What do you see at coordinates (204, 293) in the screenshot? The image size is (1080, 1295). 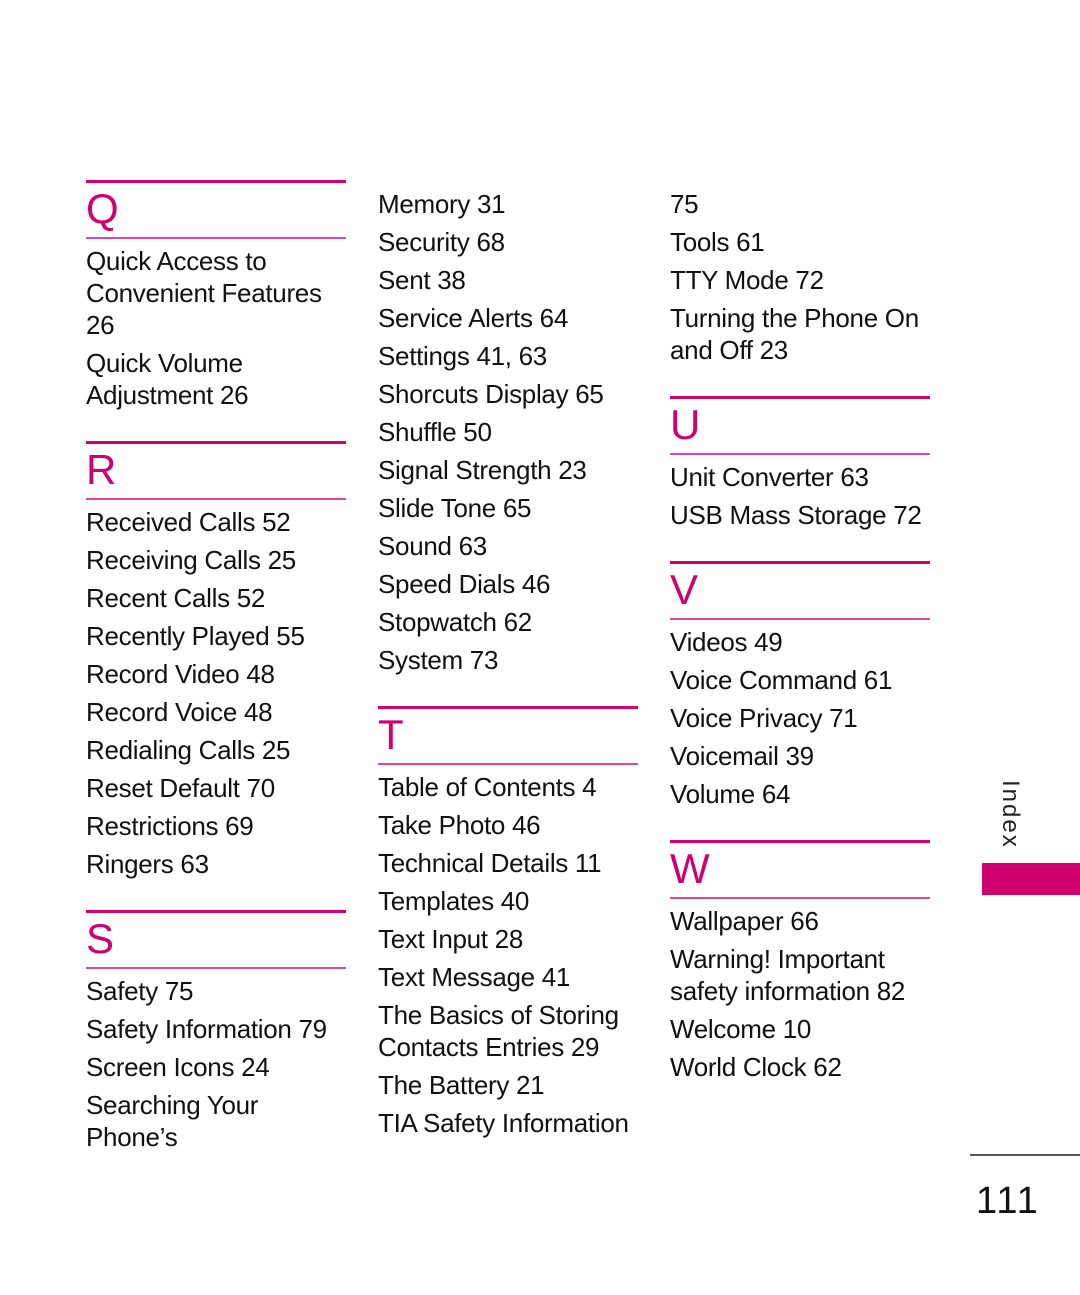 I see `index-entry: Quick Access to Convenient Features 26` at bounding box center [204, 293].